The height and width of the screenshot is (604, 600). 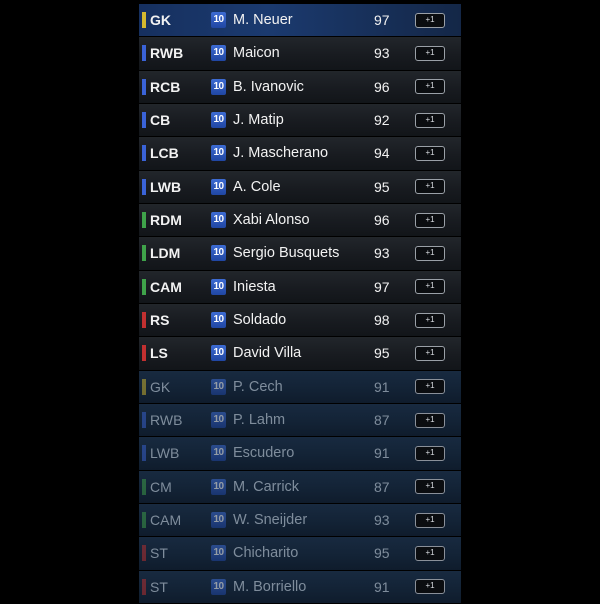 I want to click on player-position: RCB, so click(x=165, y=86).